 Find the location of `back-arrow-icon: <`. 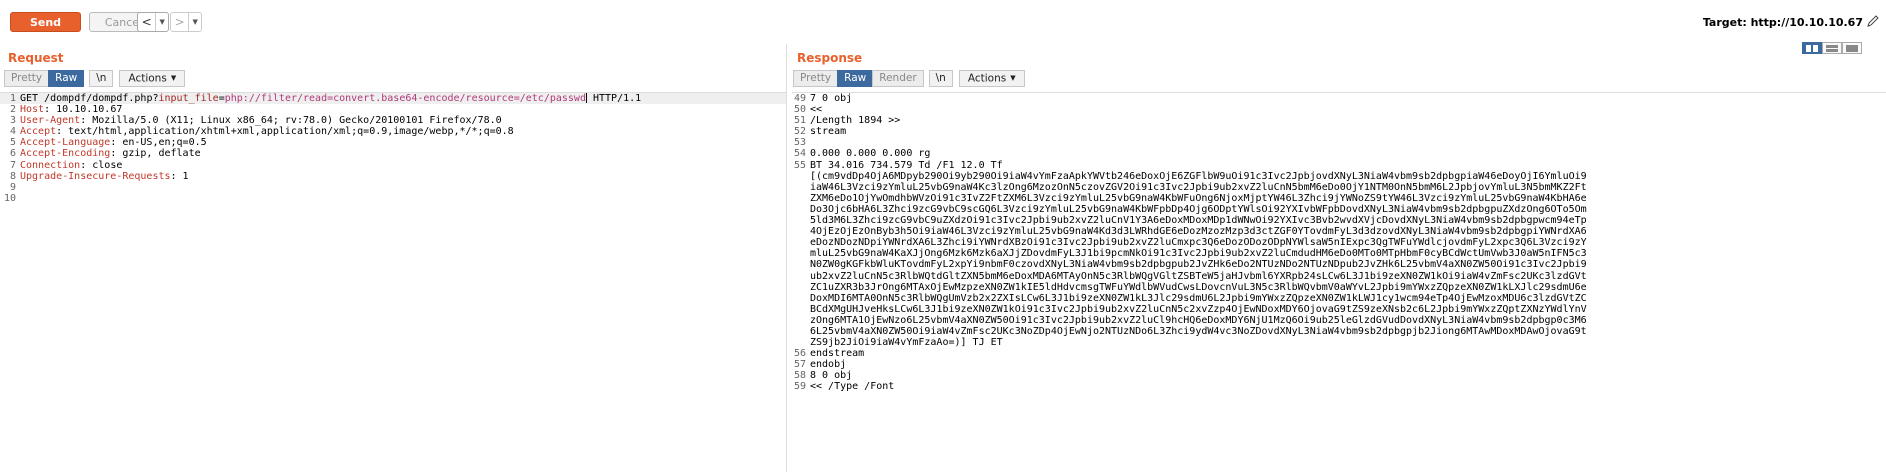

back-arrow-icon: < is located at coordinates (147, 22).